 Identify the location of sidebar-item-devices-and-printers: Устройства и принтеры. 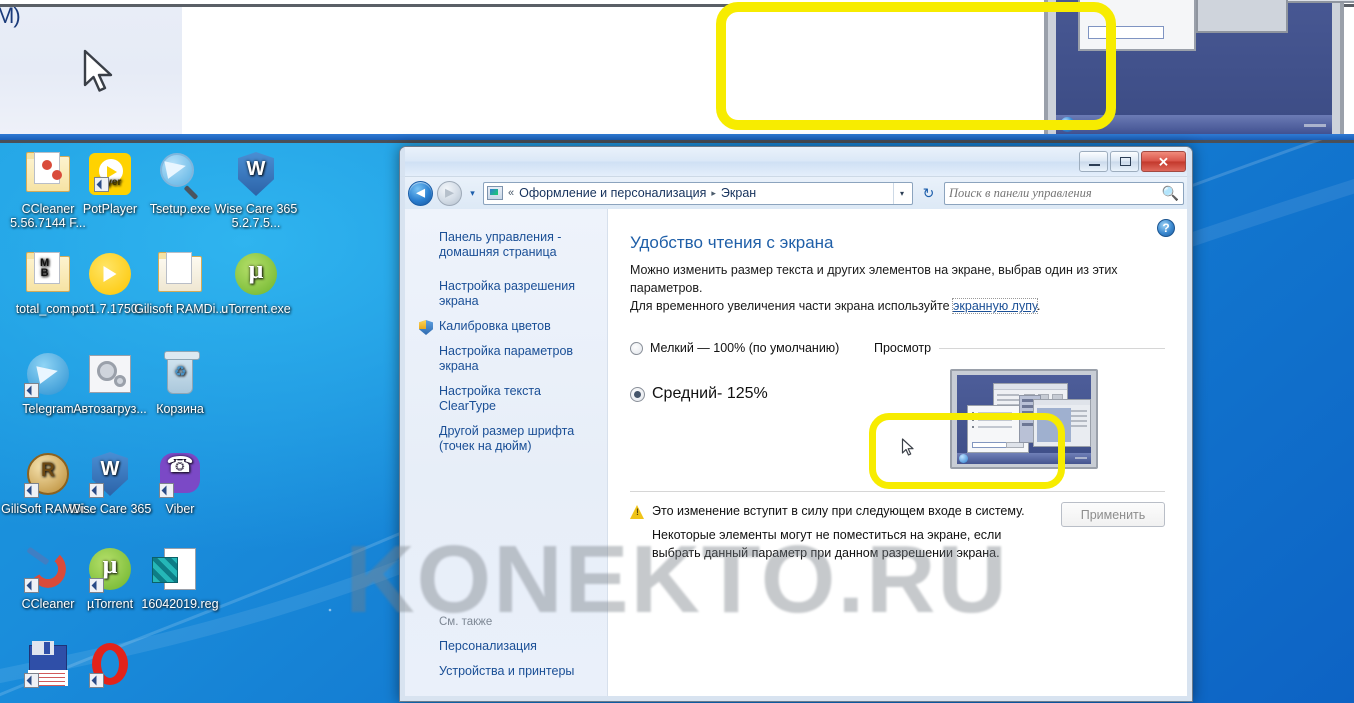
(506, 671).